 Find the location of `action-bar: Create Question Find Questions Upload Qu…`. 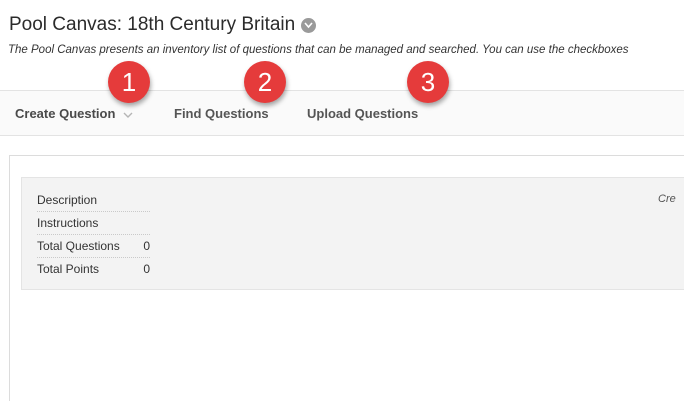

action-bar: Create Question Find Questions Upload Qu… is located at coordinates (342, 113).